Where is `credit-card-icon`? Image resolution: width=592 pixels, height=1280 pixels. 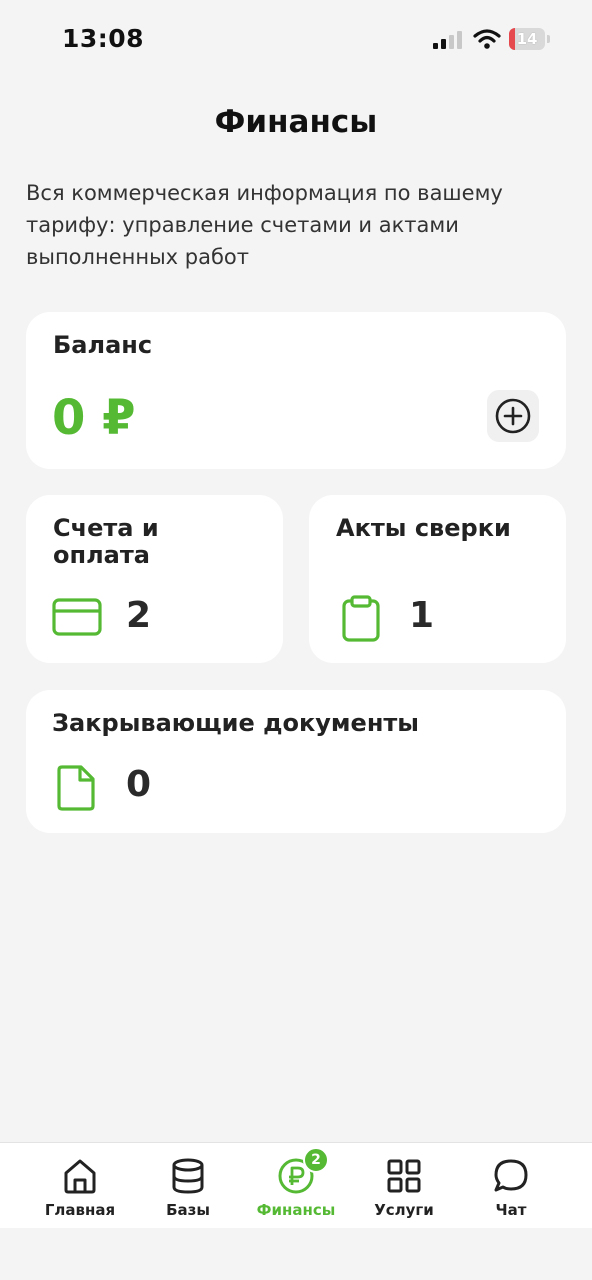
credit-card-icon is located at coordinates (77, 617).